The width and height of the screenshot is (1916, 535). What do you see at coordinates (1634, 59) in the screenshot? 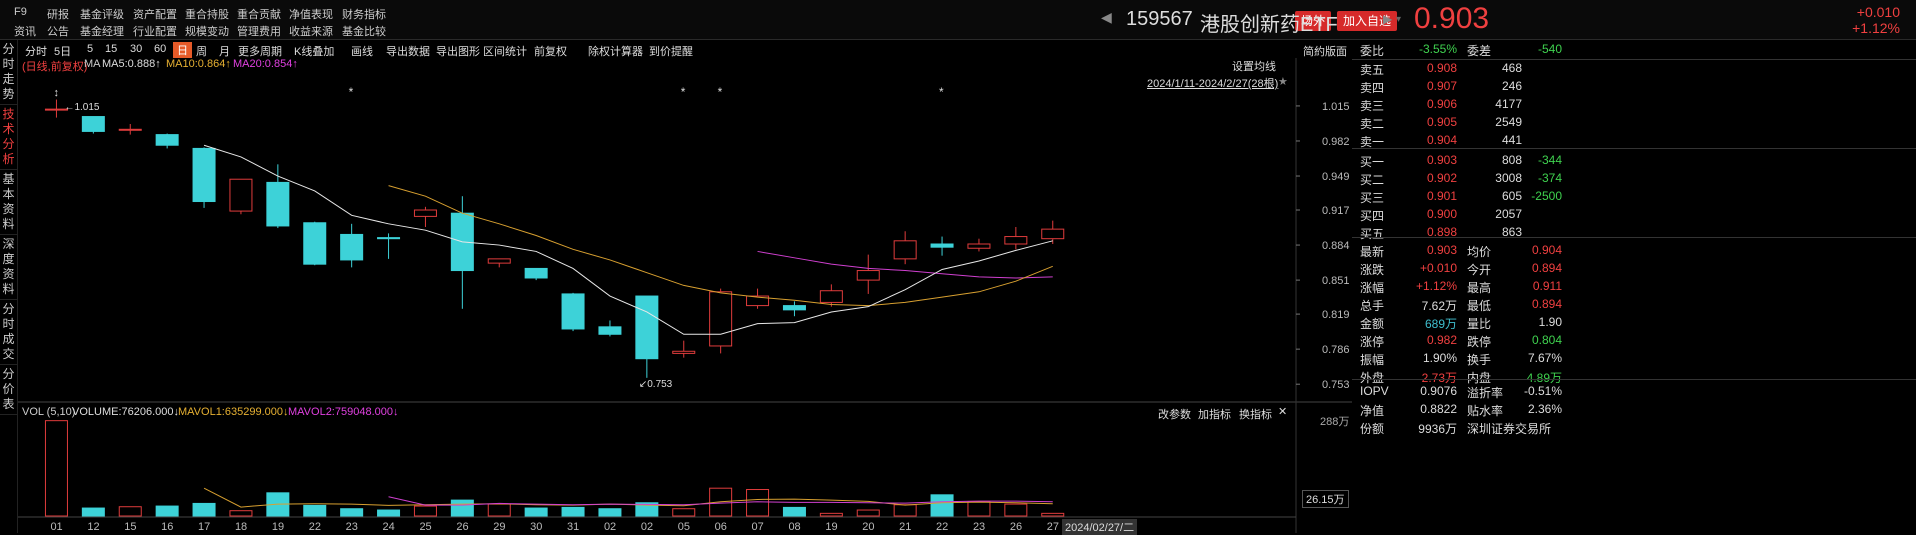
I see `sep1` at bounding box center [1634, 59].